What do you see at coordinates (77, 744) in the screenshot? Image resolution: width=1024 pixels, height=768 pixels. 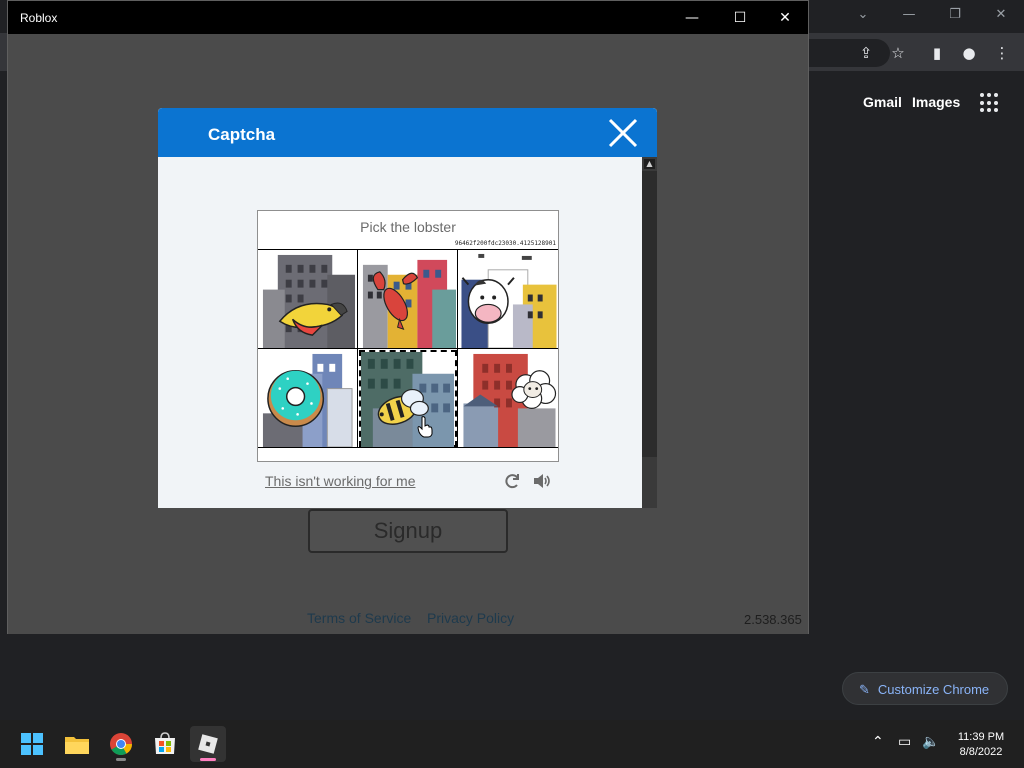 I see `file-explorer-icon` at bounding box center [77, 744].